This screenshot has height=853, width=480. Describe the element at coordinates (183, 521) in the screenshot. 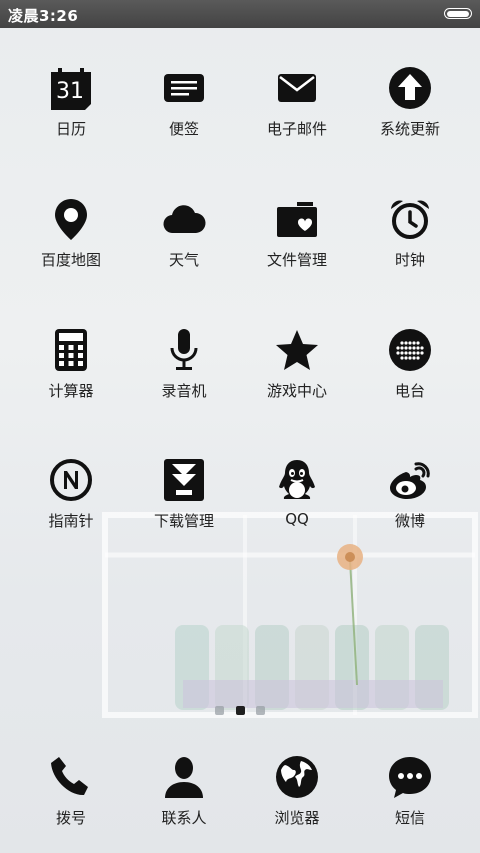

I see `app-label: 下载管理` at that location.